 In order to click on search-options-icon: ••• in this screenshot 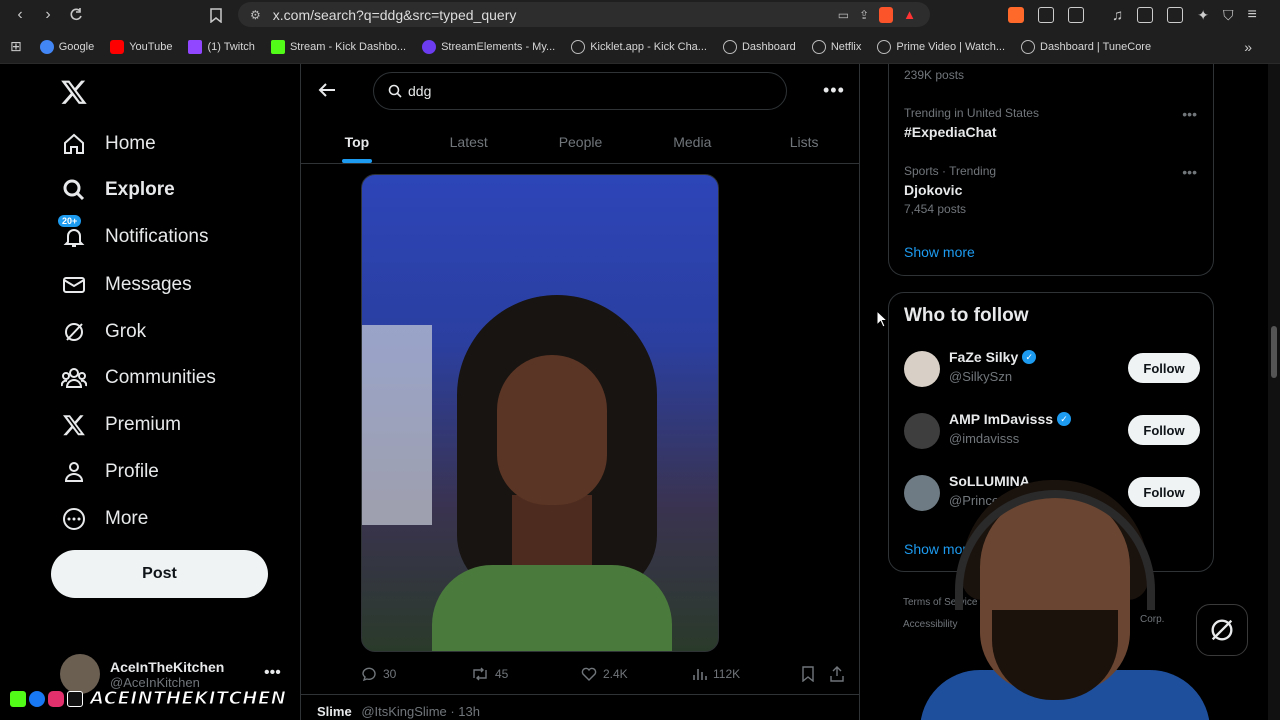, I will do `click(834, 90)`.